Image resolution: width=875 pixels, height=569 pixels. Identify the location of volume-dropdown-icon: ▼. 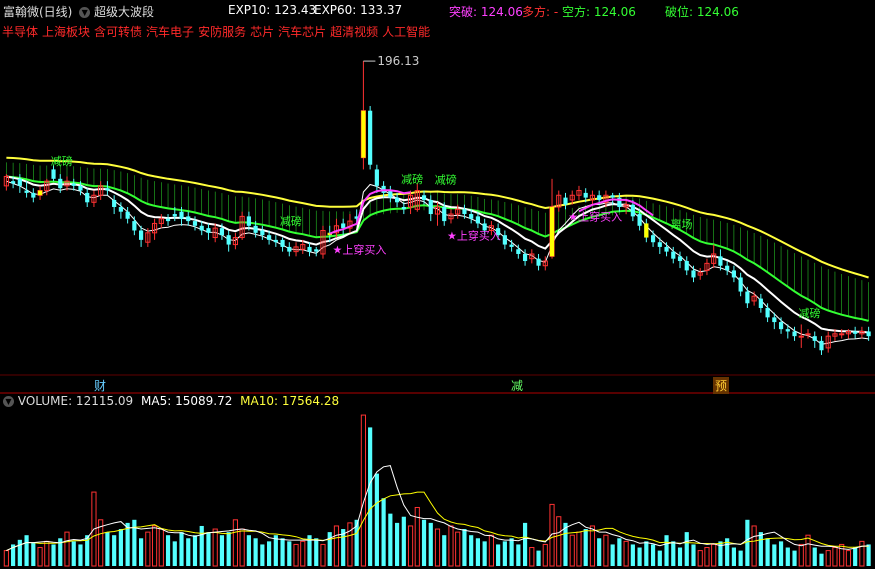
(8, 401).